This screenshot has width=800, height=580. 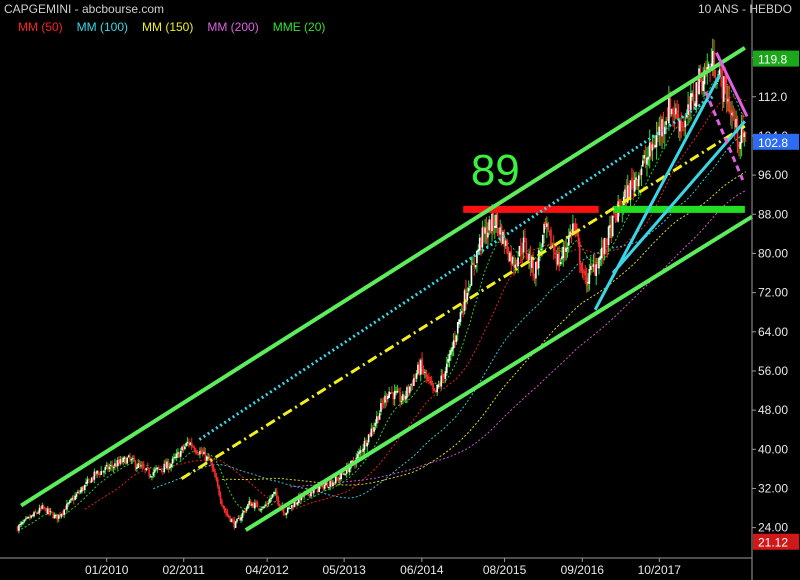 I want to click on x-tick-label: 01/2010, so click(x=107, y=570).